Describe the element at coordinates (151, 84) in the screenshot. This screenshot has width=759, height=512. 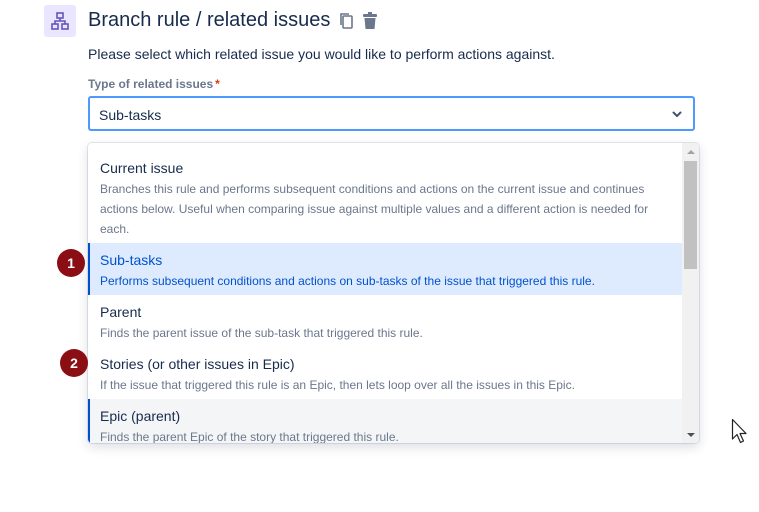
I see `field-label-text: Type of related issues` at that location.